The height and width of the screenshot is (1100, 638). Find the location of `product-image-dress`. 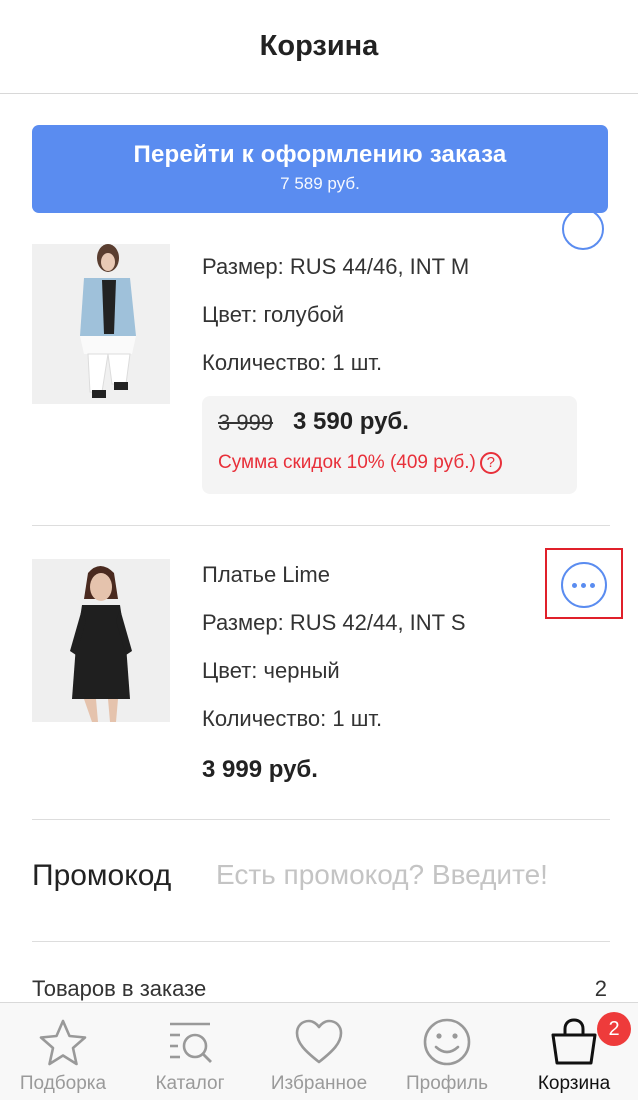

product-image-dress is located at coordinates (101, 640).